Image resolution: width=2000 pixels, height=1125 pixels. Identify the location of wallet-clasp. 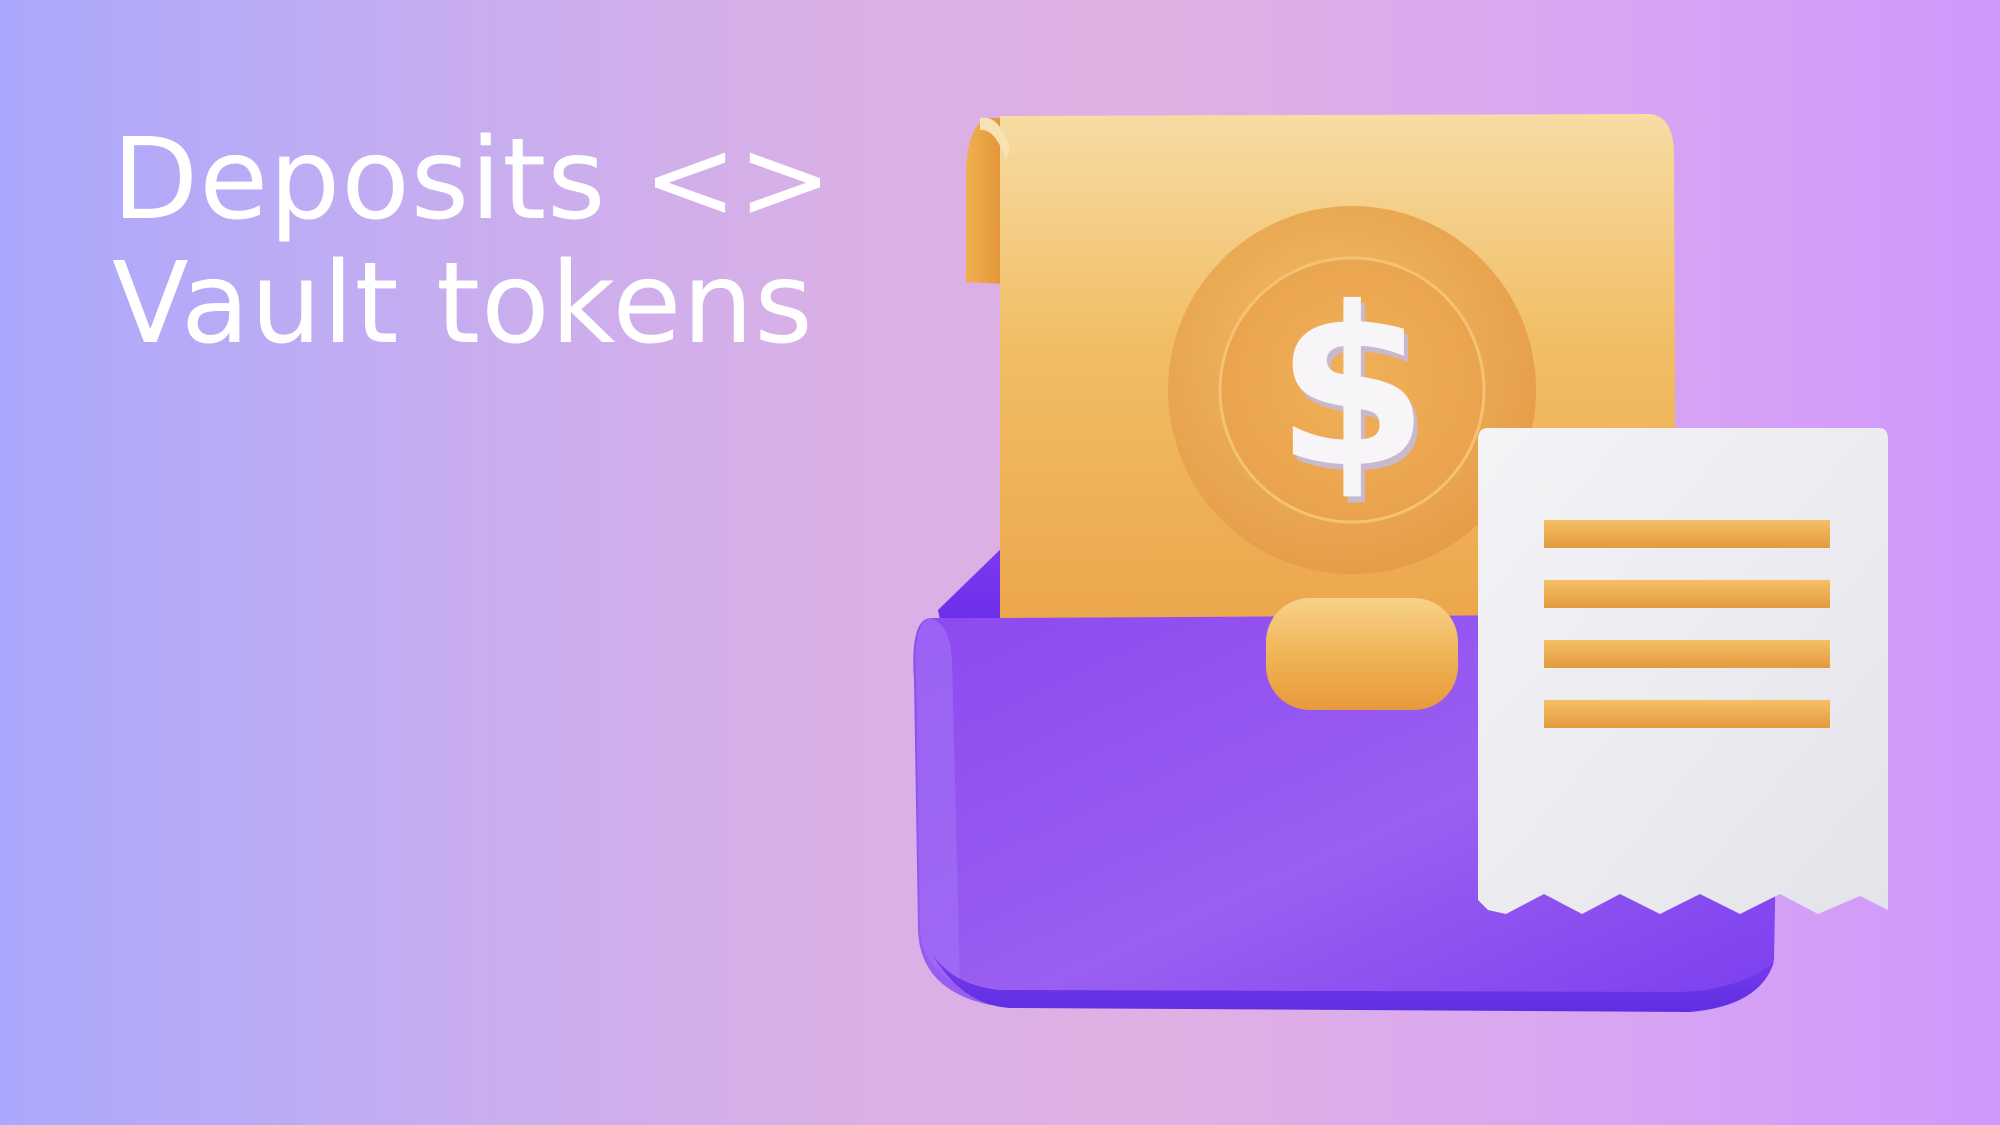
(1362, 654).